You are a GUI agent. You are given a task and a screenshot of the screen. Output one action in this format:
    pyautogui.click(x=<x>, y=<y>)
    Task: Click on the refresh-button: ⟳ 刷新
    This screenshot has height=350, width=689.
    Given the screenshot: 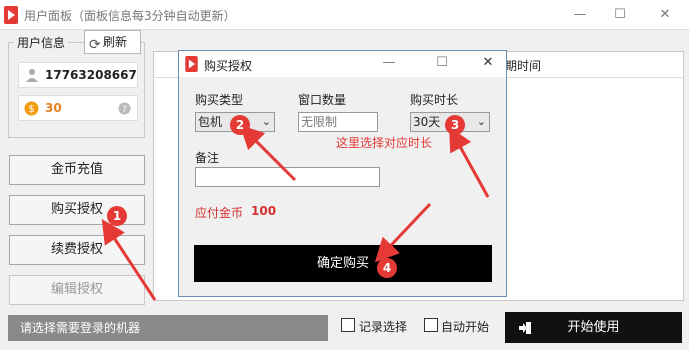 What is the action you would take?
    pyautogui.click(x=112, y=42)
    